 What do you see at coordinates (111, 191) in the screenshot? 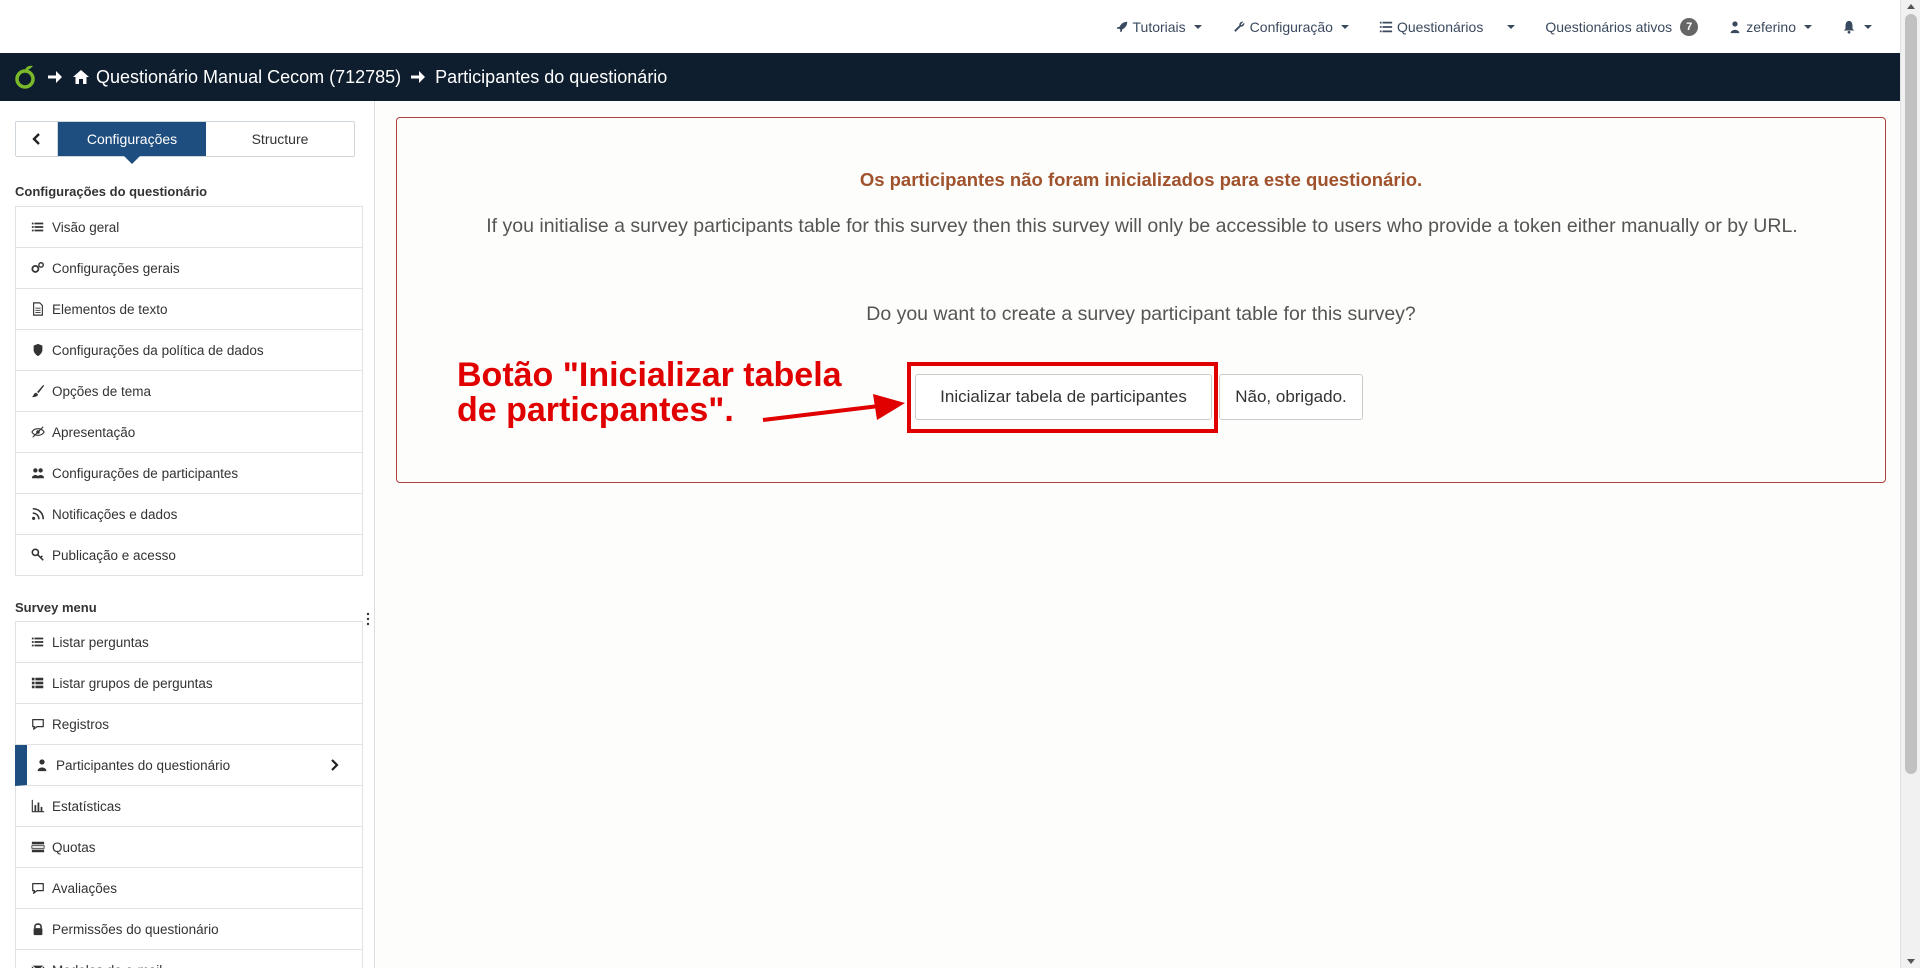
I see `settings-section-title: Configurações do questionário` at bounding box center [111, 191].